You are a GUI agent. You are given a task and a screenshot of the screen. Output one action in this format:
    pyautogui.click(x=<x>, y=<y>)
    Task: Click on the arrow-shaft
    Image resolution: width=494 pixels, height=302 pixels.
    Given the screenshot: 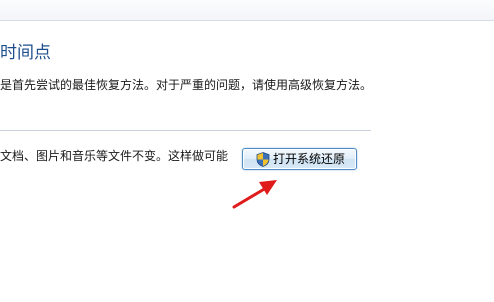 What is the action you would take?
    pyautogui.click(x=250, y=197)
    